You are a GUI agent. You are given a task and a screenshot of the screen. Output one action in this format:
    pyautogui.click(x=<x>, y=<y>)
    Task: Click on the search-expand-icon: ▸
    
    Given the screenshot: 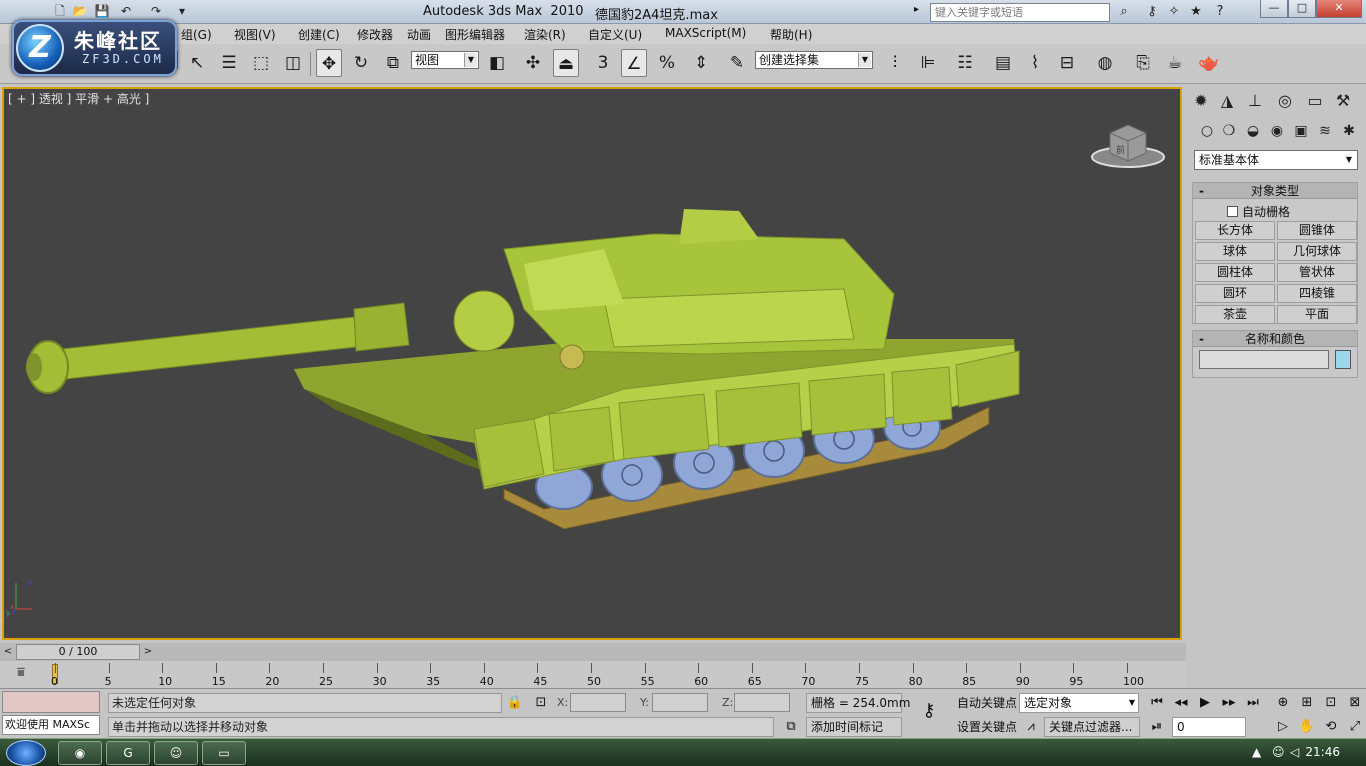 What is the action you would take?
    pyautogui.click(x=916, y=9)
    